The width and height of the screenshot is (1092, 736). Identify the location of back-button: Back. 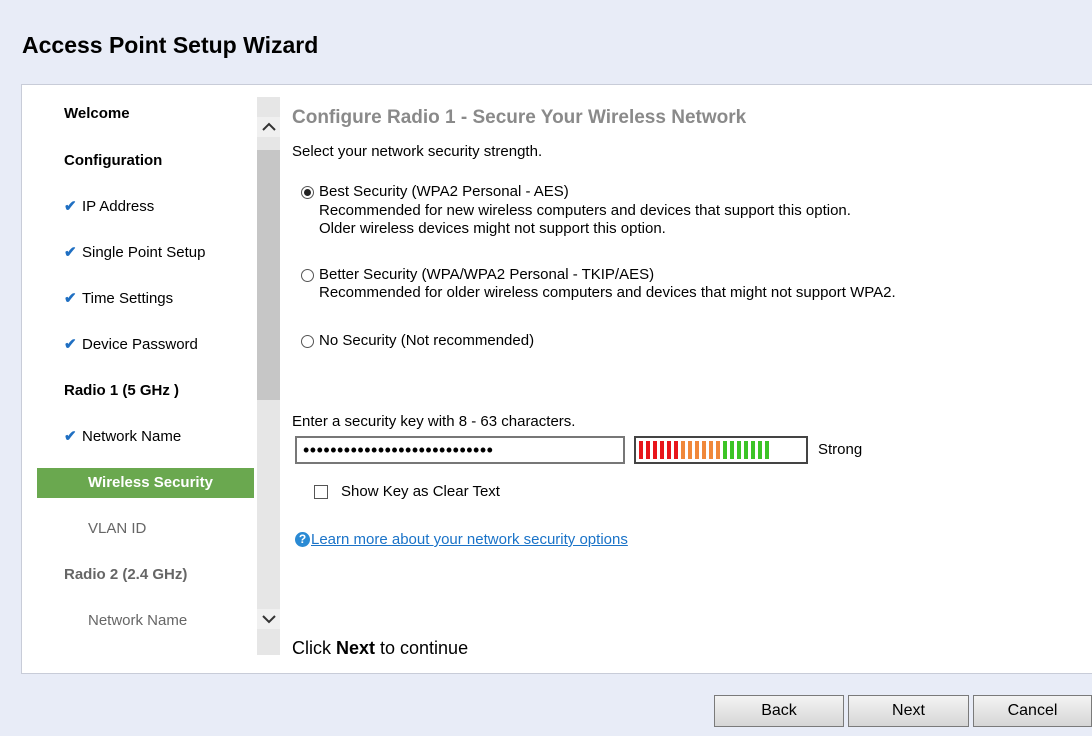
(779, 711).